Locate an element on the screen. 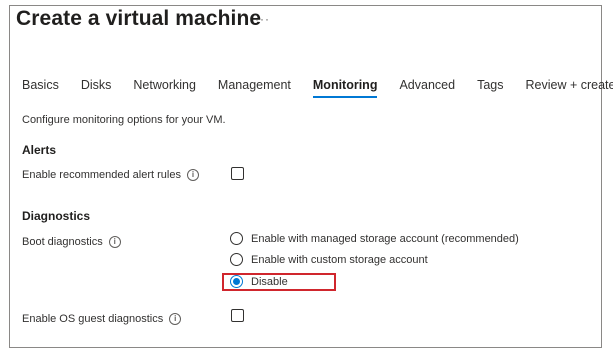  enable-alert-rules-checkbox is located at coordinates (237, 173).